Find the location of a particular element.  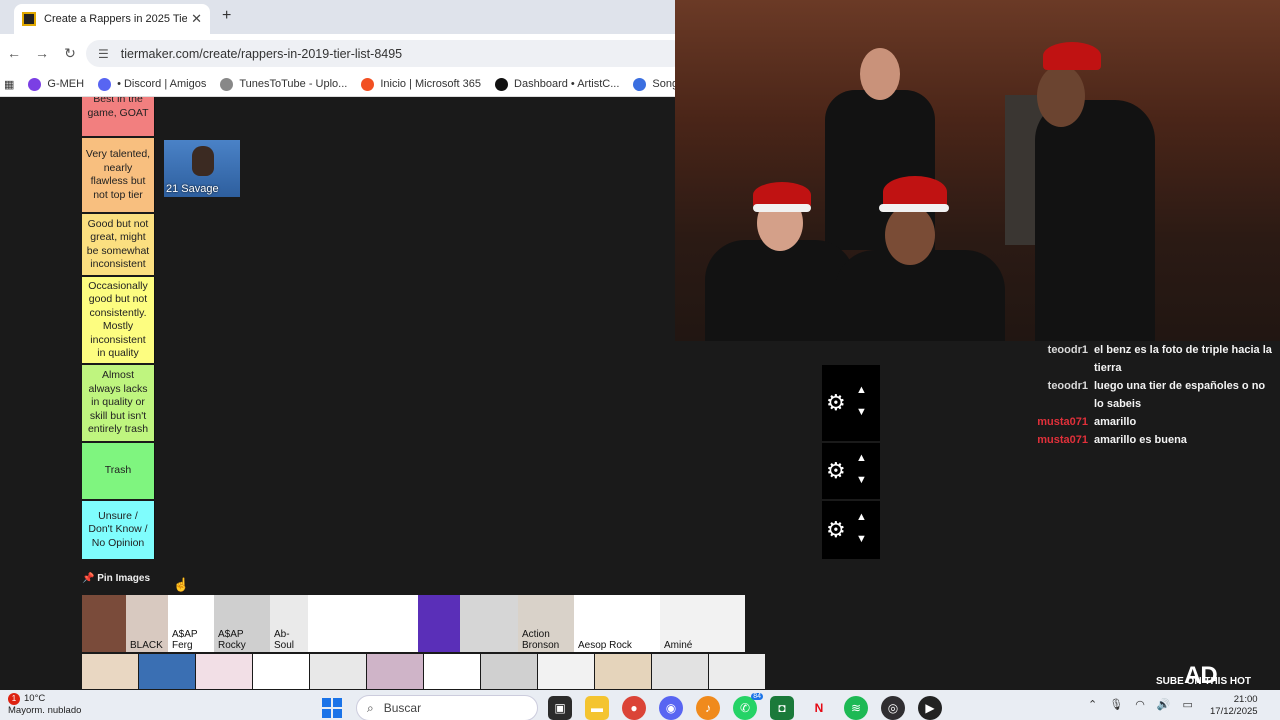

apps-grid-icon: ▦ is located at coordinates (9, 84).